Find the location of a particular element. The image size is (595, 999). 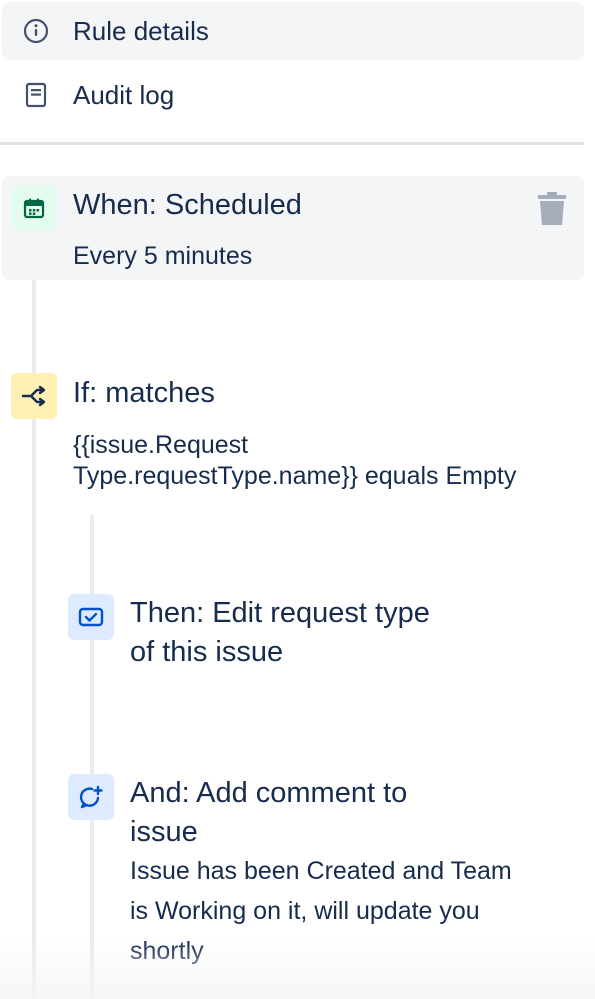

action2-desc-line1: Issue has been Created and Team is located at coordinates (321, 871).